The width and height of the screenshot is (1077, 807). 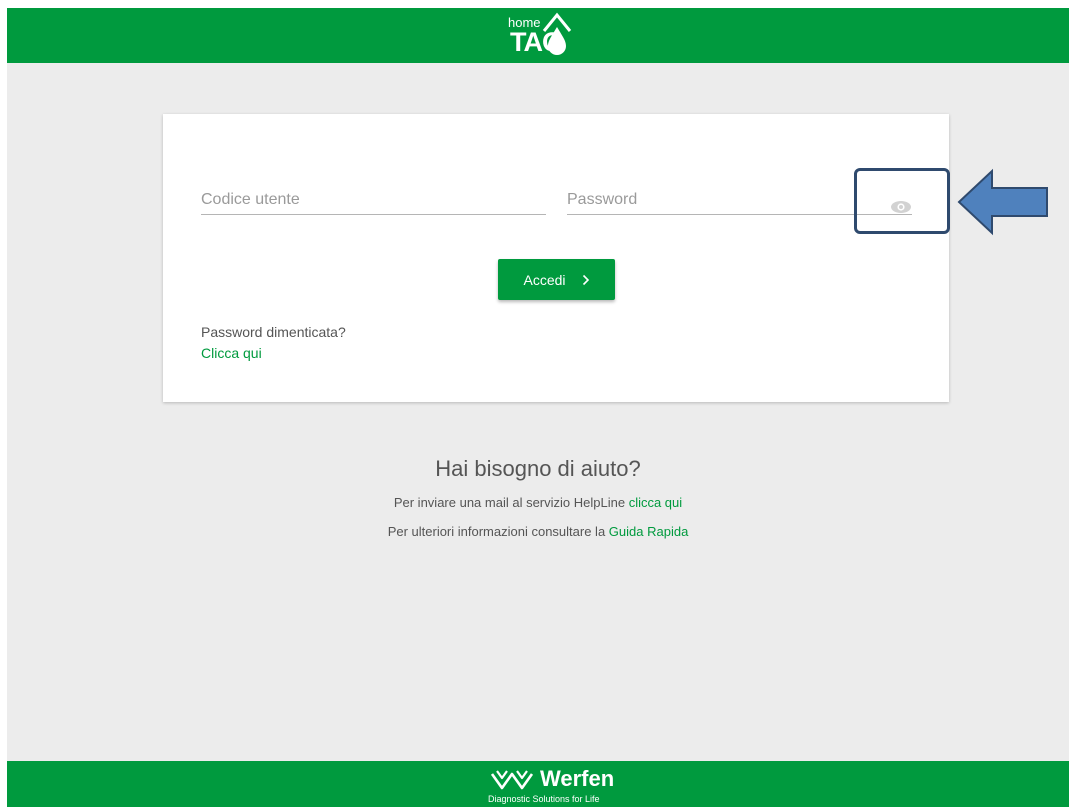 I want to click on chevron-right-icon, so click(x=585, y=279).